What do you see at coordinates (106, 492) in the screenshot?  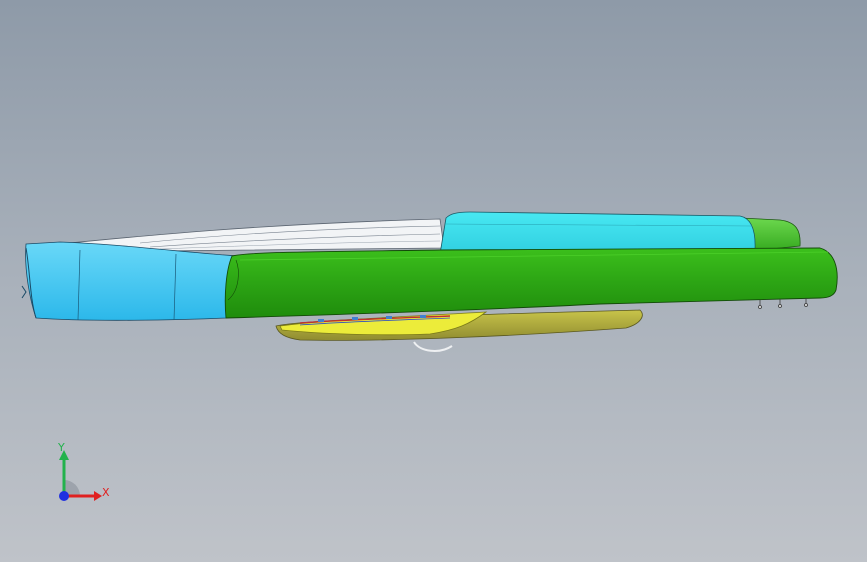 I see `x-axis-label: X` at bounding box center [106, 492].